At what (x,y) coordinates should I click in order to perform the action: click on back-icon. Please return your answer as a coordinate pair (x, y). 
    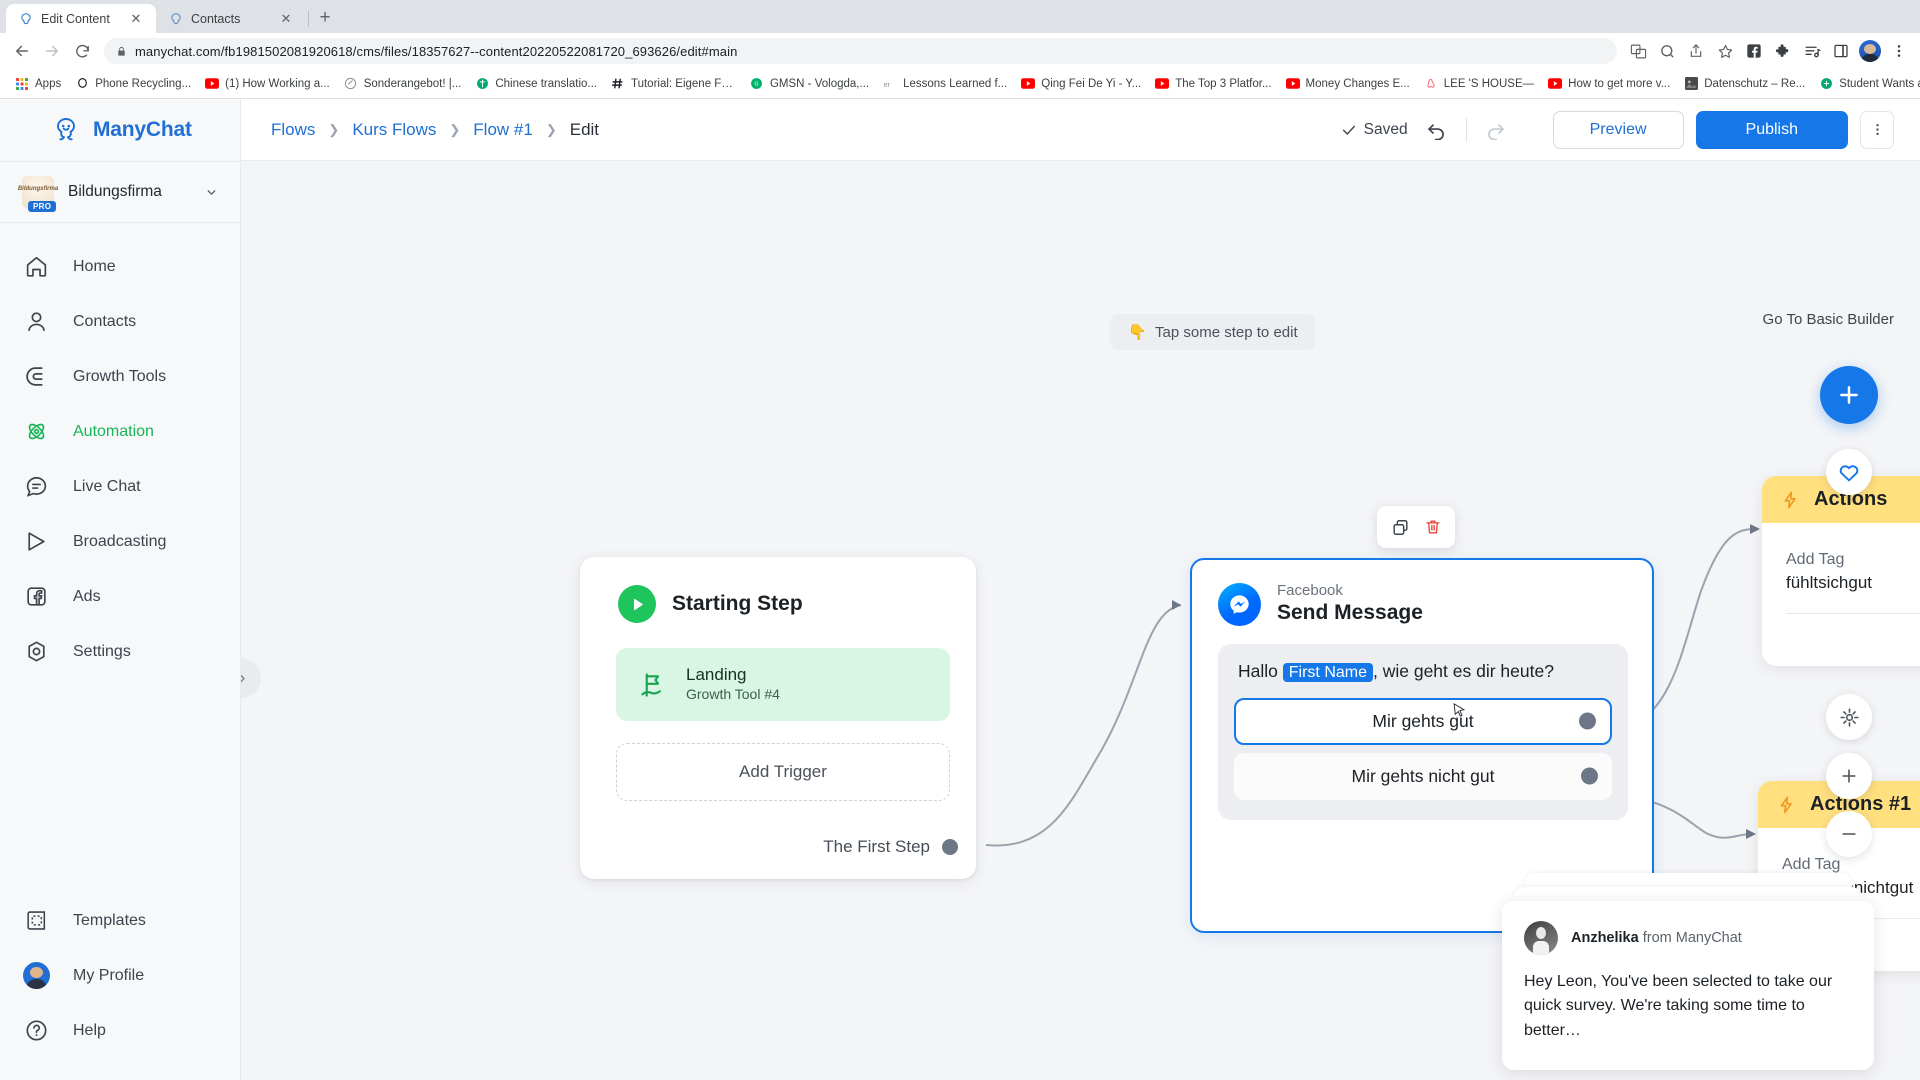
    Looking at the image, I should click on (22, 51).